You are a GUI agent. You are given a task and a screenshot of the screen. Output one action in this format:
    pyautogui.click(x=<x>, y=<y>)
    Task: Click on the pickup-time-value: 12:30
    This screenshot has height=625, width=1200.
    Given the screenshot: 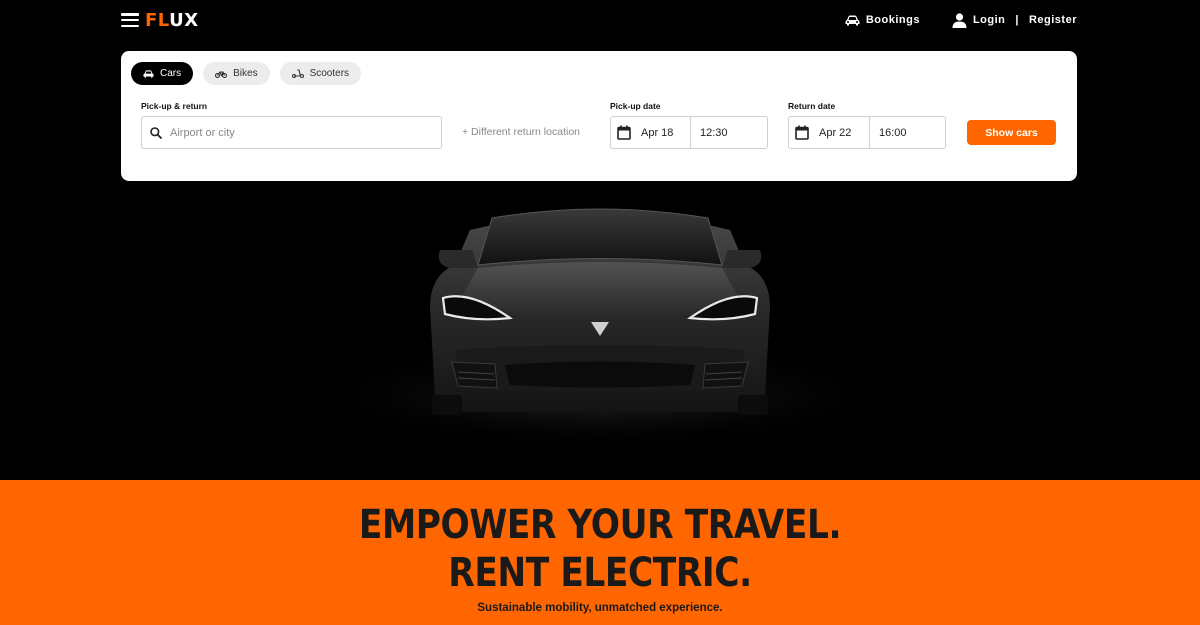 What is the action you would take?
    pyautogui.click(x=714, y=132)
    